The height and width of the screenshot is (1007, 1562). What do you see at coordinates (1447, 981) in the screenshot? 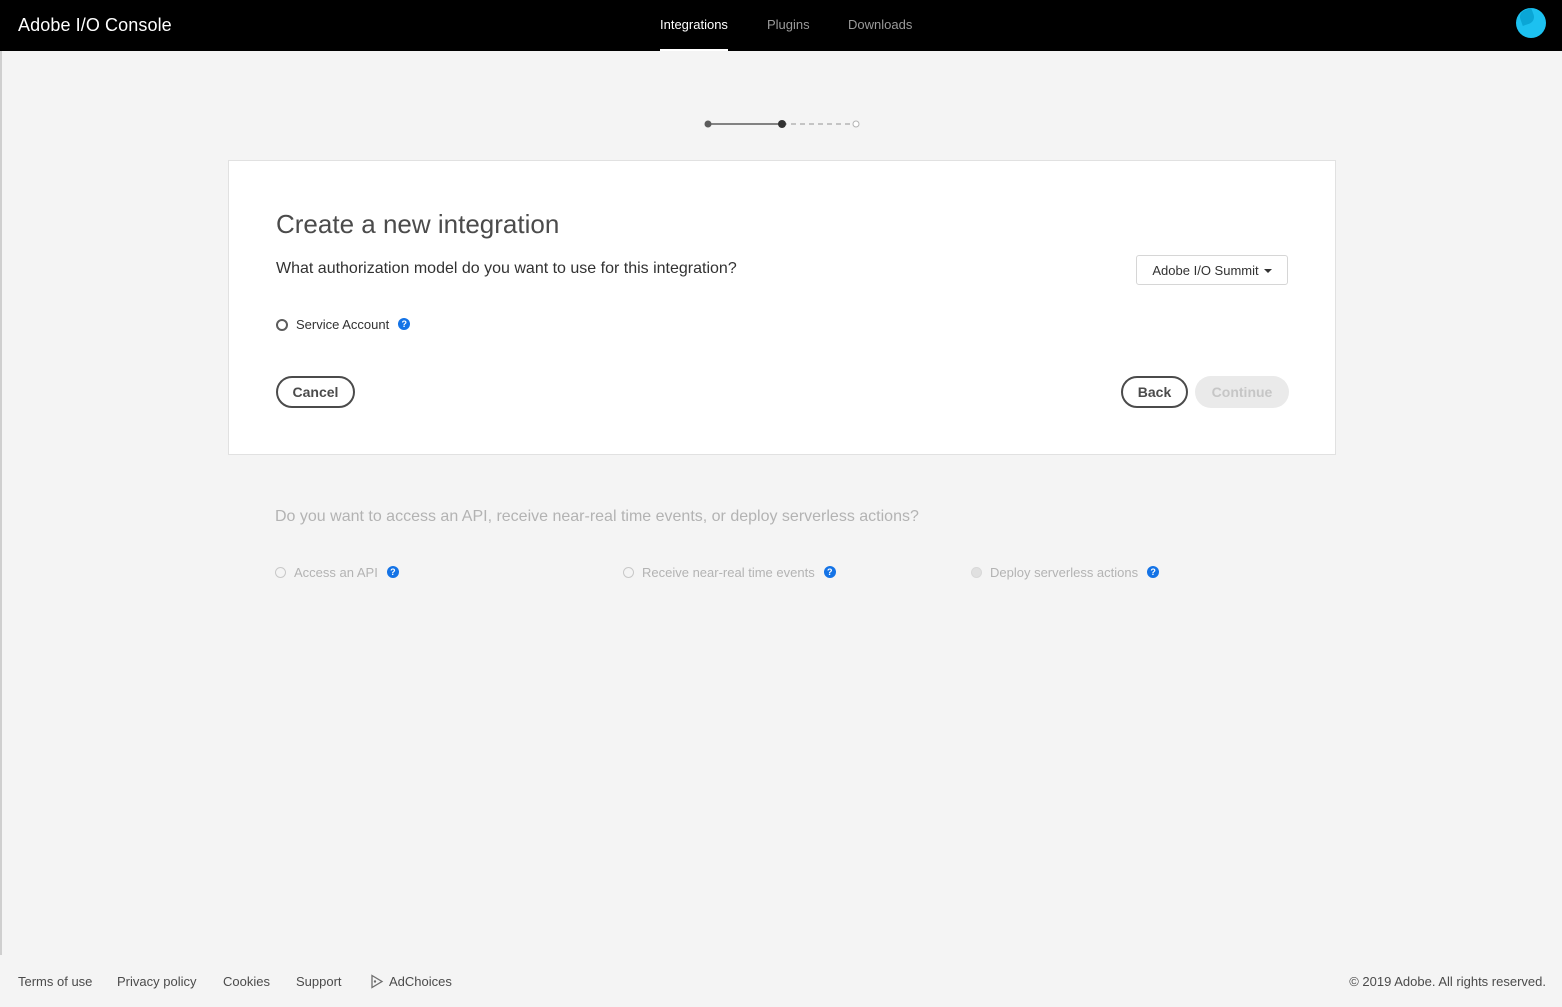
I see `copyright-text: © 2019 Adobe. All rights reserved.` at bounding box center [1447, 981].